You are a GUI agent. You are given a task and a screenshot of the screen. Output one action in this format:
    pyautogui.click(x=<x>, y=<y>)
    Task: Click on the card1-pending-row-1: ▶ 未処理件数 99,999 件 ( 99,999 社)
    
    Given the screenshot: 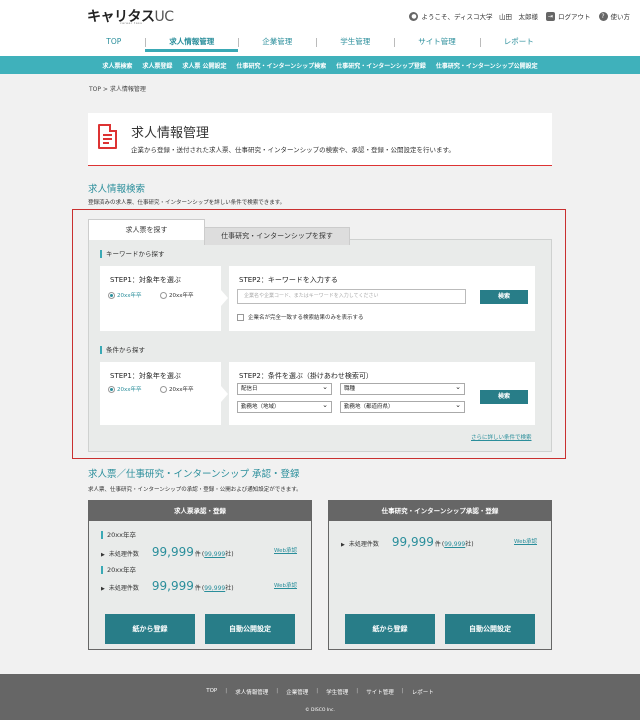 What is the action you would take?
    pyautogui.click(x=167, y=552)
    